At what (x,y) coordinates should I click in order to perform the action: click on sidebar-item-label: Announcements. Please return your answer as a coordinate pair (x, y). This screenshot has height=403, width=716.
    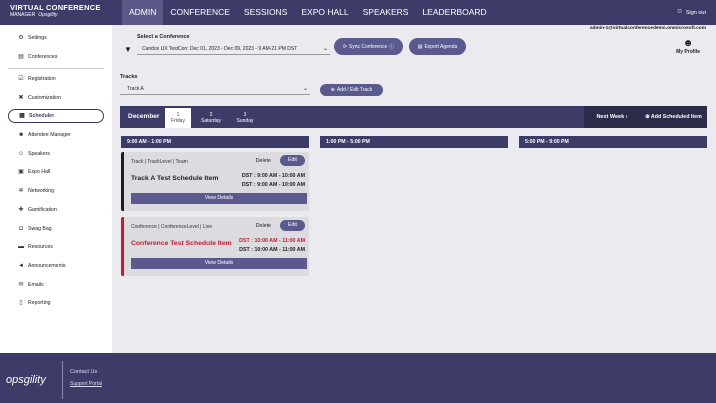
    Looking at the image, I should click on (47, 266).